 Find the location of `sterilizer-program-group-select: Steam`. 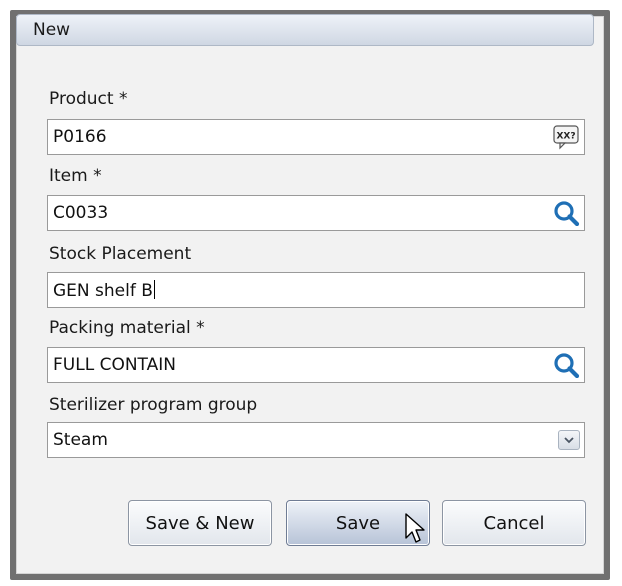

sterilizer-program-group-select: Steam is located at coordinates (316, 440).